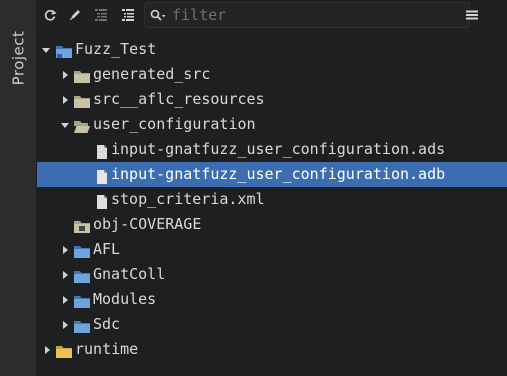  I want to click on tree-node-label: user_configuration, so click(174, 124).